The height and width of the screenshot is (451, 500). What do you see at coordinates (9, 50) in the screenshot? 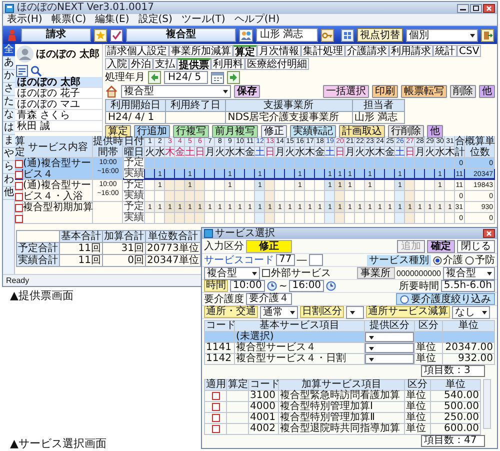
I see `kana-tab: 全` at bounding box center [9, 50].